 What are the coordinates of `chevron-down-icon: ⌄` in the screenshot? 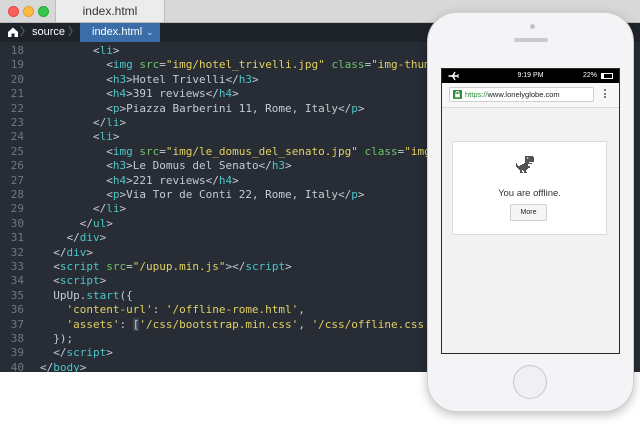 It's located at (150, 32).